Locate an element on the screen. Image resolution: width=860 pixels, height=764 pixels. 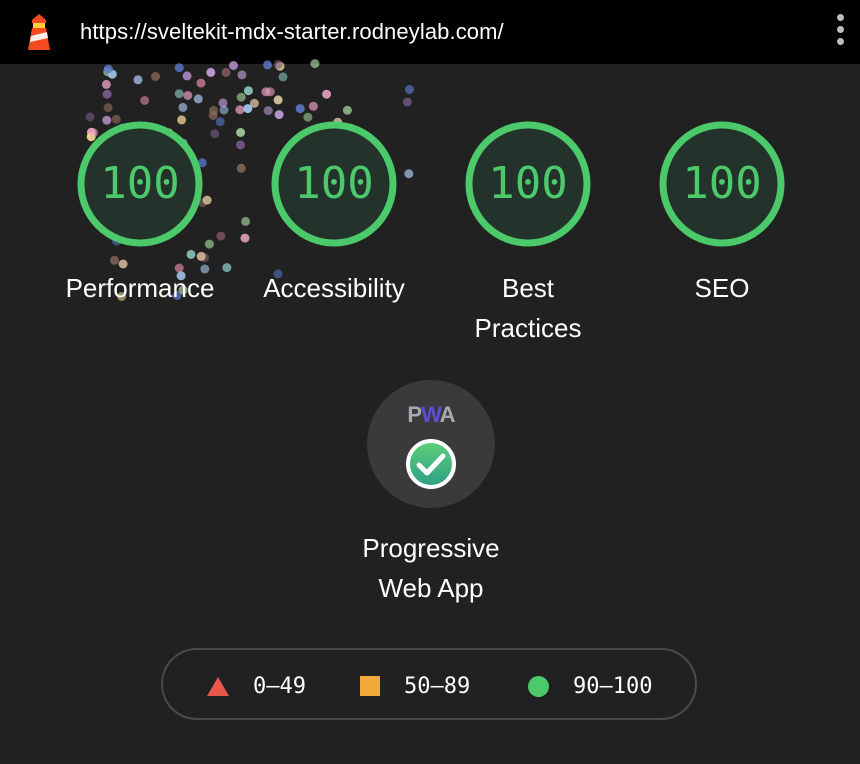
gauge-label: SEO is located at coordinates (722, 288).